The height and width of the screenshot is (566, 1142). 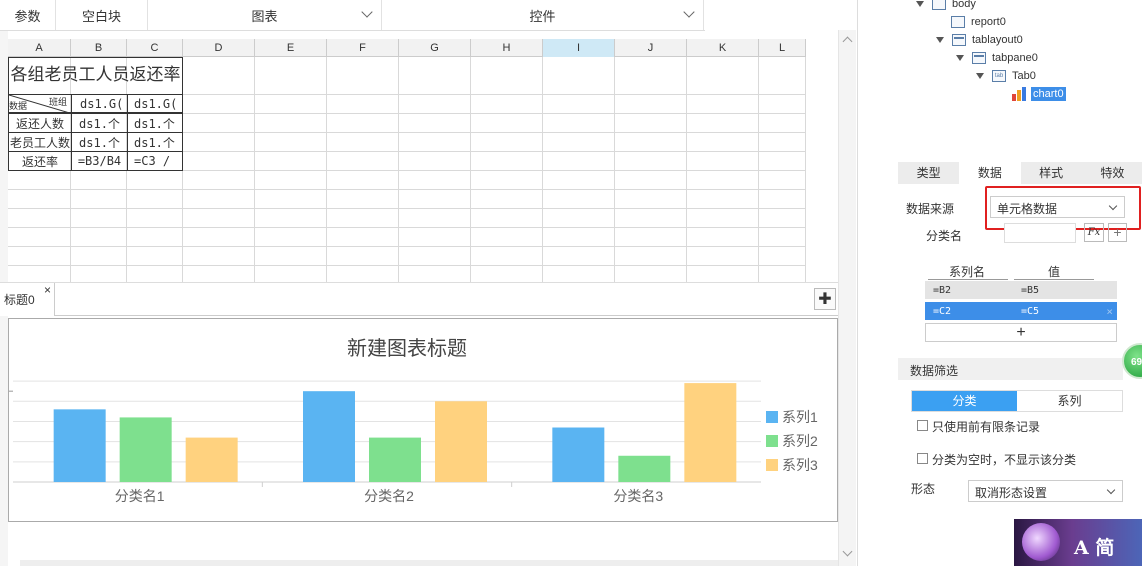 I want to click on slash-bottom-label: 数据, so click(x=18, y=106).